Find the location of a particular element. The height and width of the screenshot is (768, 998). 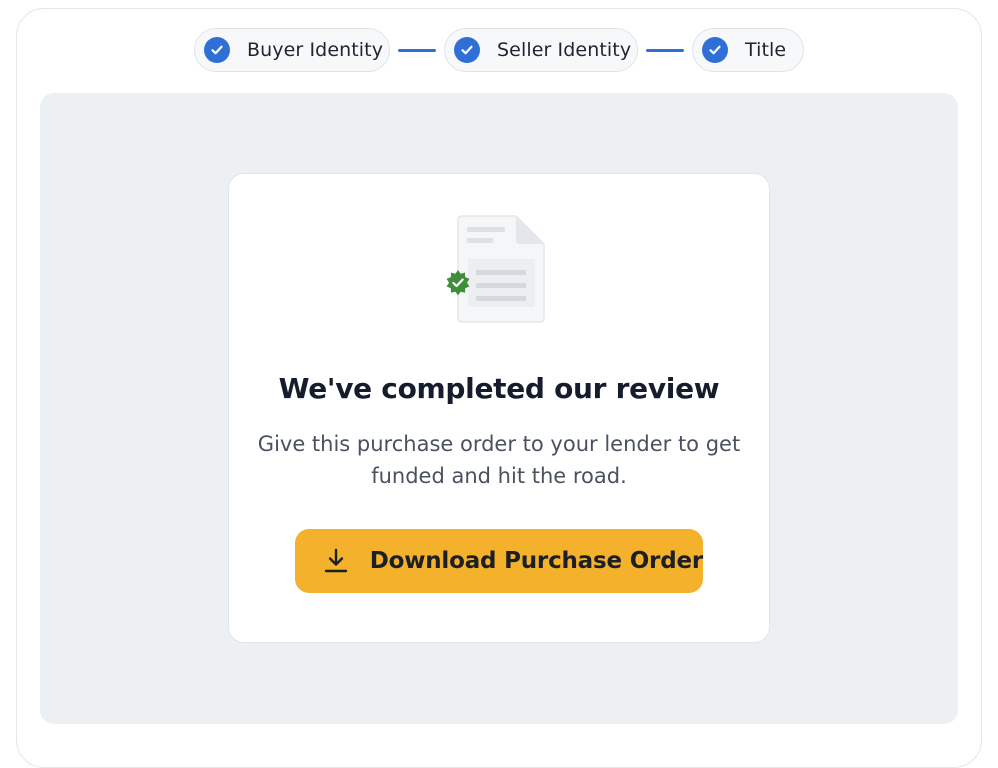

step-label: Seller Identity is located at coordinates (564, 50).